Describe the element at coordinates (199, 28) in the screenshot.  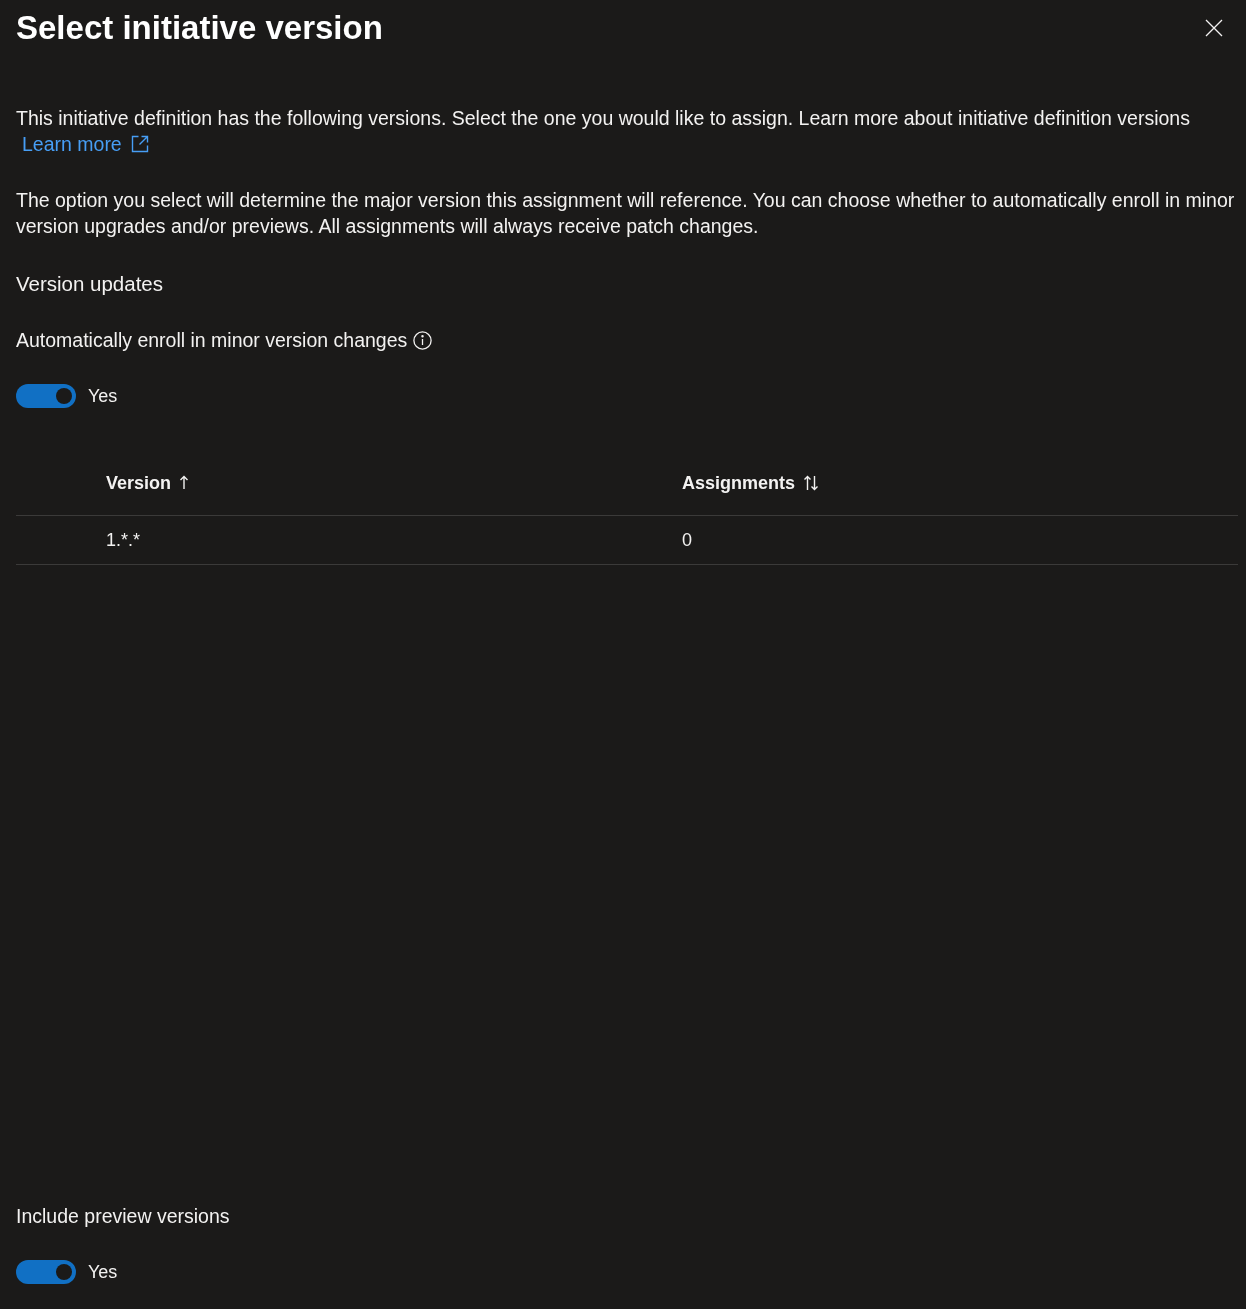
I see `panel-title: Select initiative version` at that location.